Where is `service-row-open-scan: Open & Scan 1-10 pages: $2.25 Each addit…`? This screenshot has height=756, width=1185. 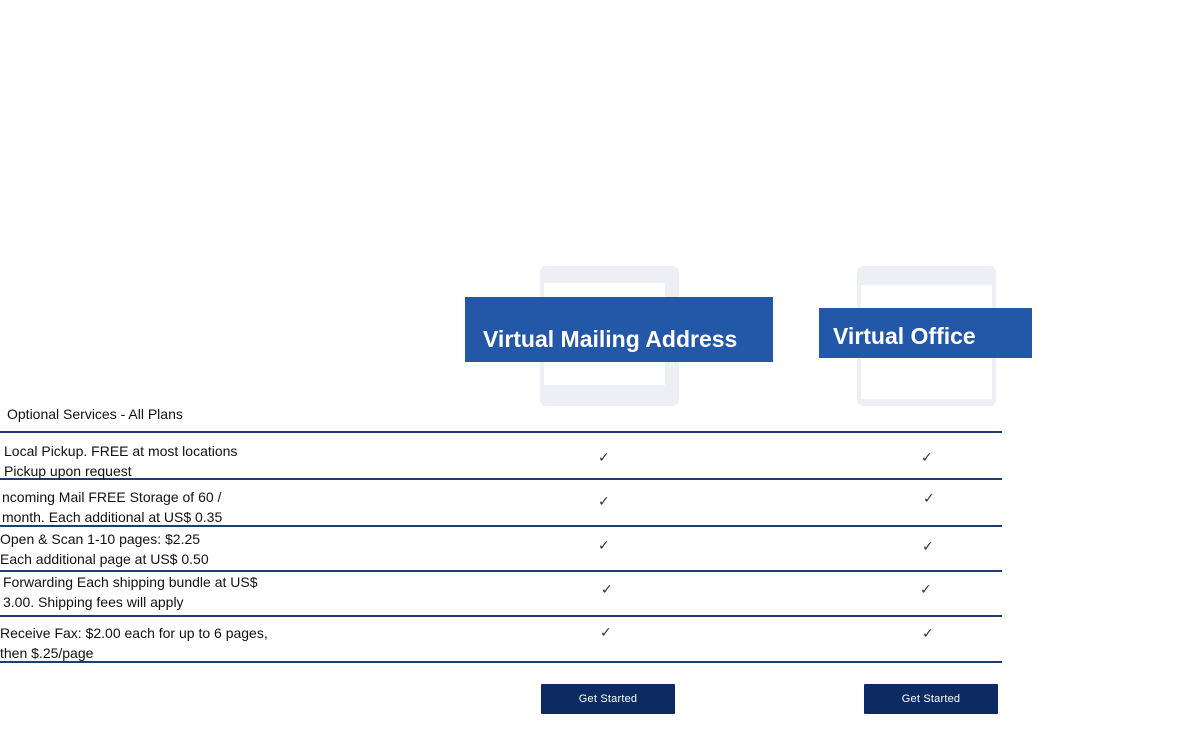 service-row-open-scan: Open & Scan 1-10 pages: $2.25 Each addit… is located at coordinates (104, 549).